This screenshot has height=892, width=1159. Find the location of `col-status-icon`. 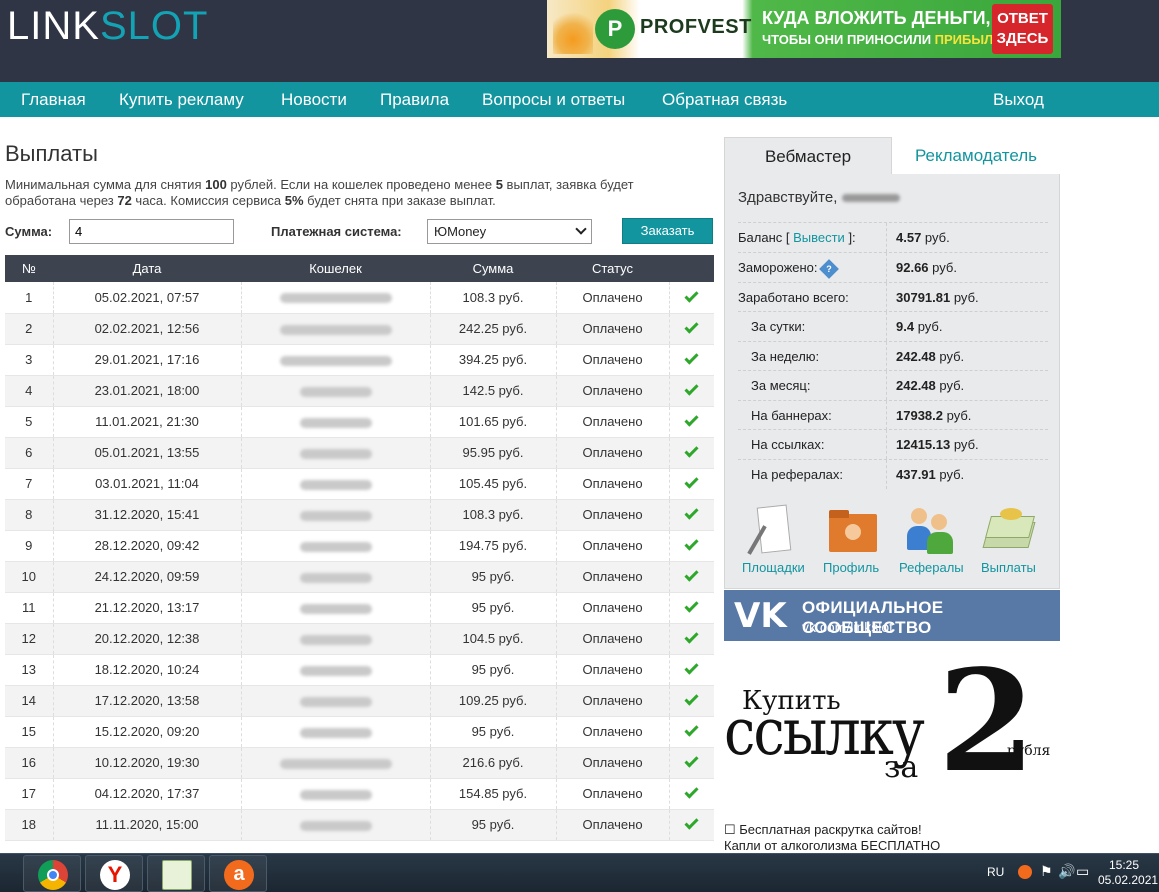

col-status-icon is located at coordinates (691, 268).